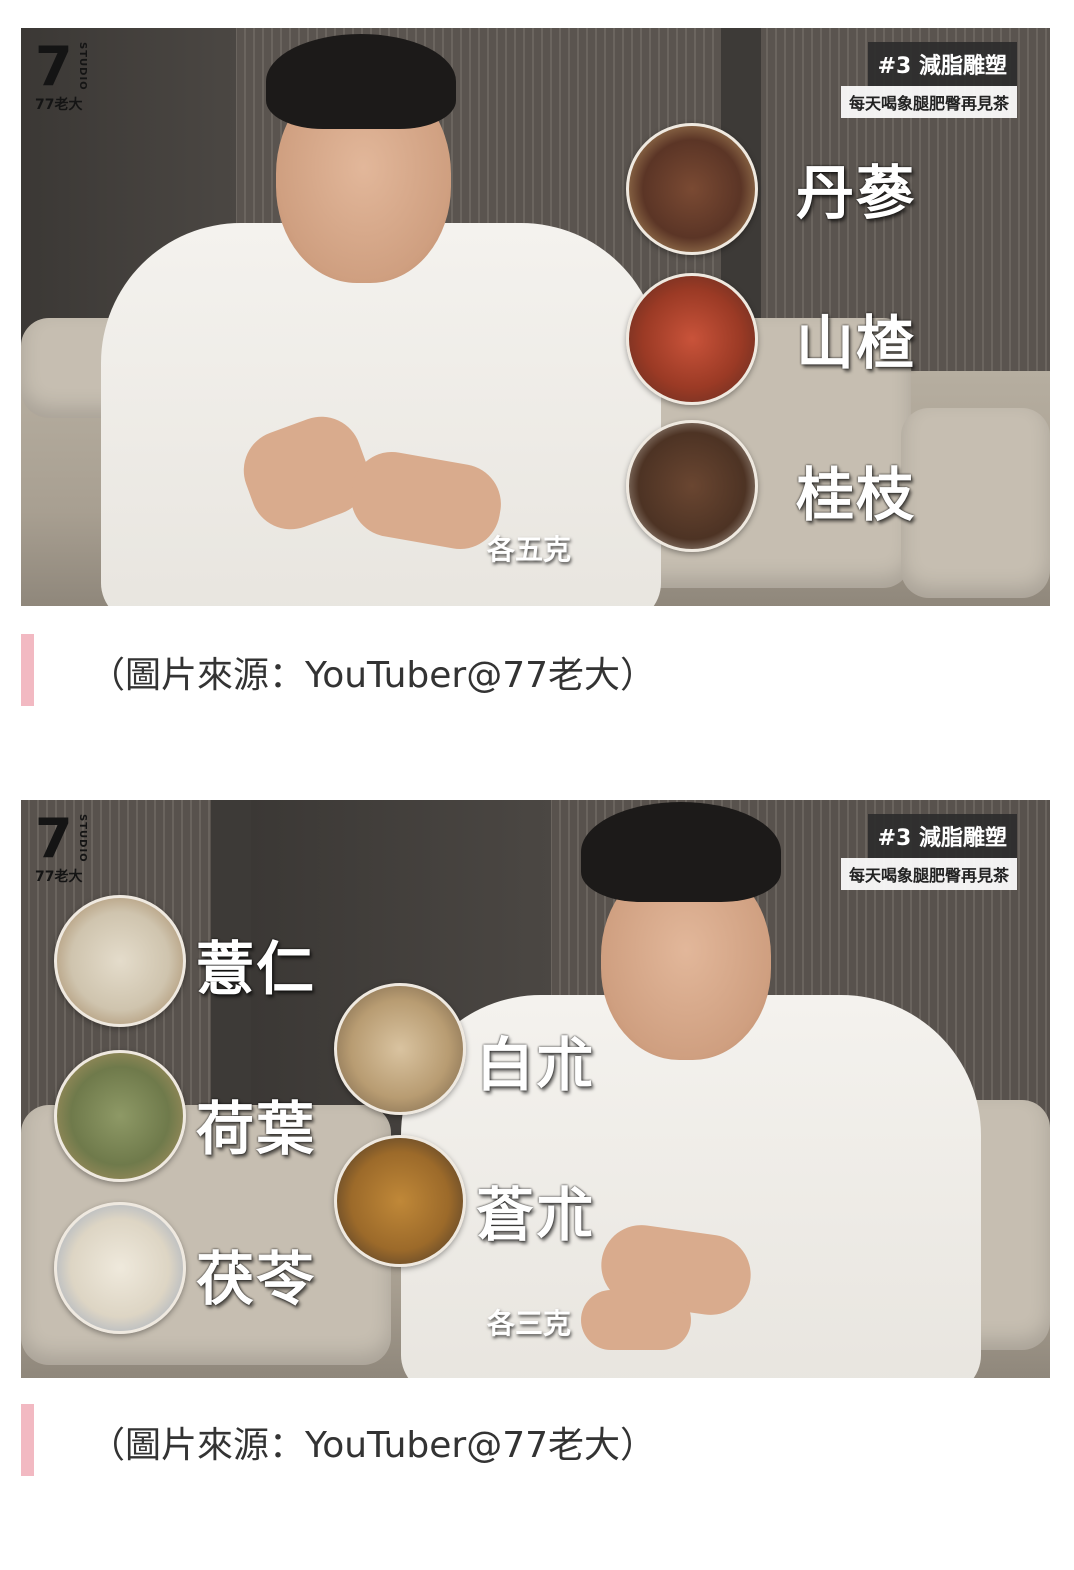 Image resolution: width=1074 pixels, height=1570 pixels. I want to click on herb-label-danshen: 丹蔘, so click(856, 193).